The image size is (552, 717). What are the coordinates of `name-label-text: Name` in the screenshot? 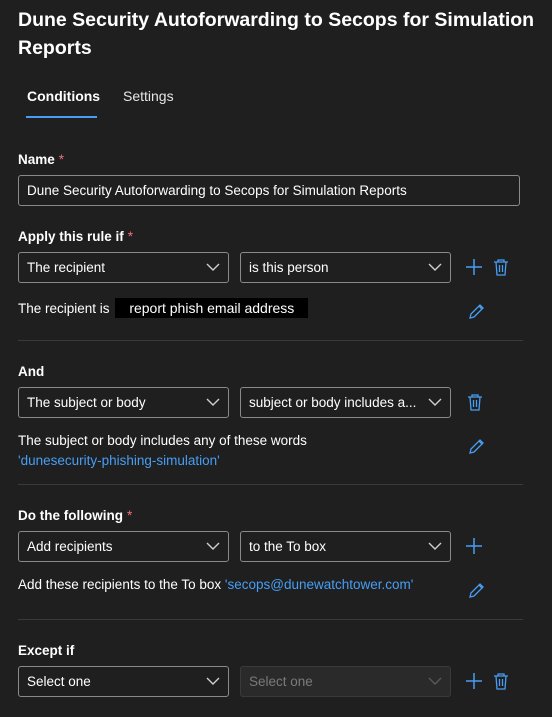 It's located at (36, 159).